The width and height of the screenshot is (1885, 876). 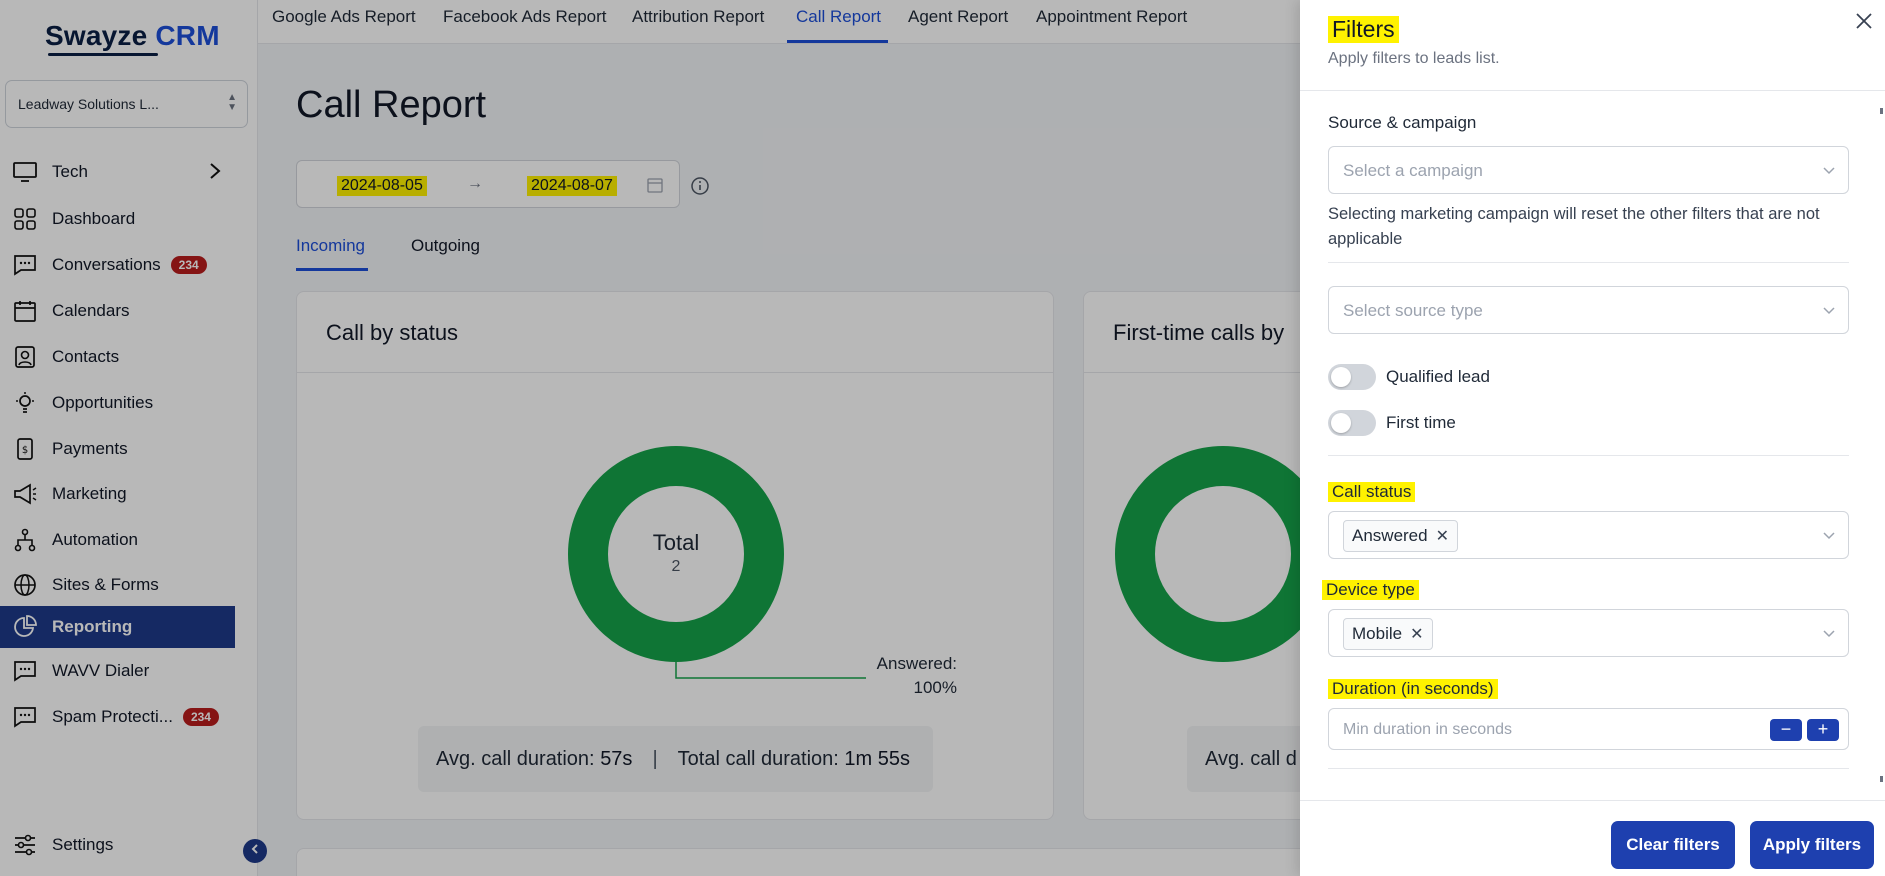 What do you see at coordinates (1413, 170) in the screenshot?
I see `campaign-placeholder: Select a campaign` at bounding box center [1413, 170].